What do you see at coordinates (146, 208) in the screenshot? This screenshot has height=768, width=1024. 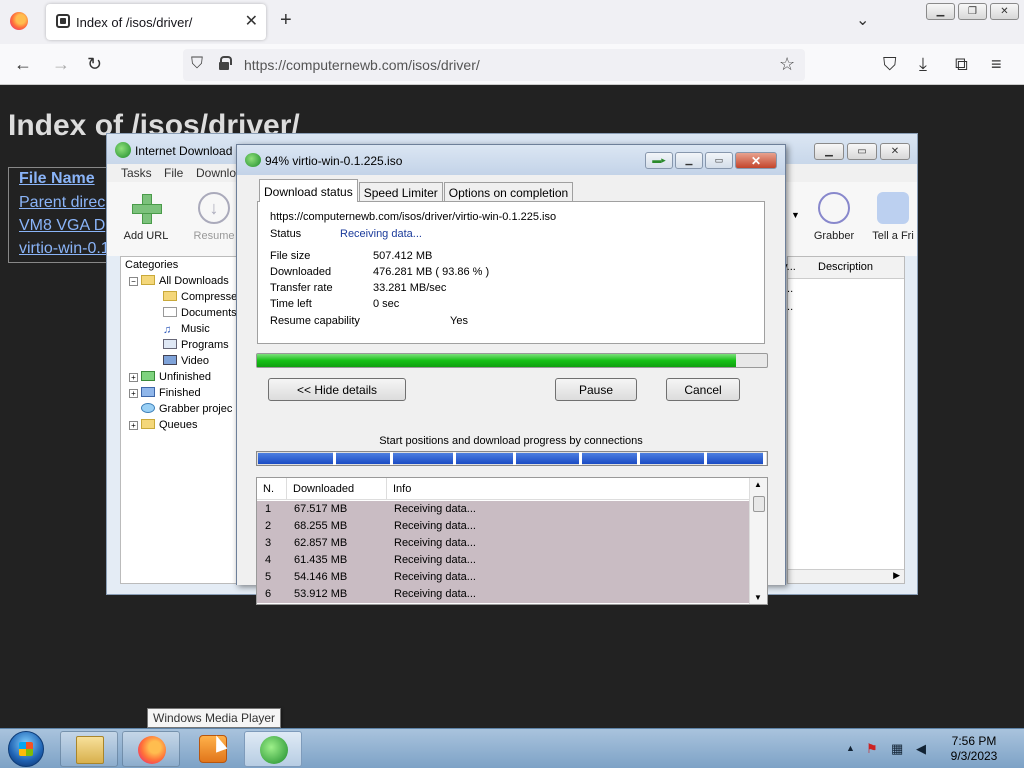 I see `plus-icon` at bounding box center [146, 208].